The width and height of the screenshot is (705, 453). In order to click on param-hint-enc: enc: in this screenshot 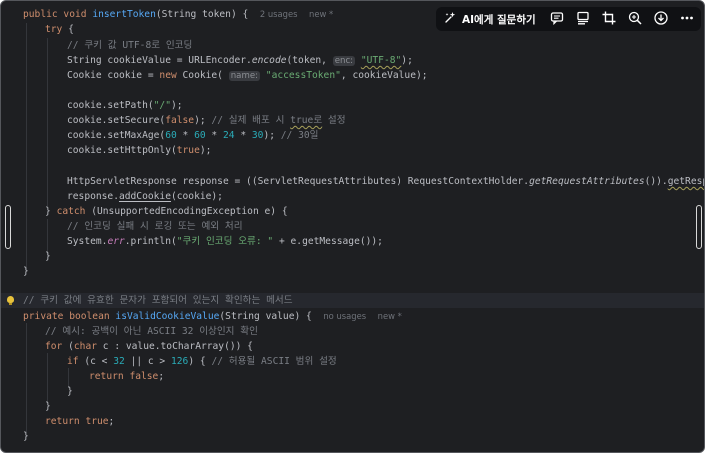, I will do `click(344, 61)`.